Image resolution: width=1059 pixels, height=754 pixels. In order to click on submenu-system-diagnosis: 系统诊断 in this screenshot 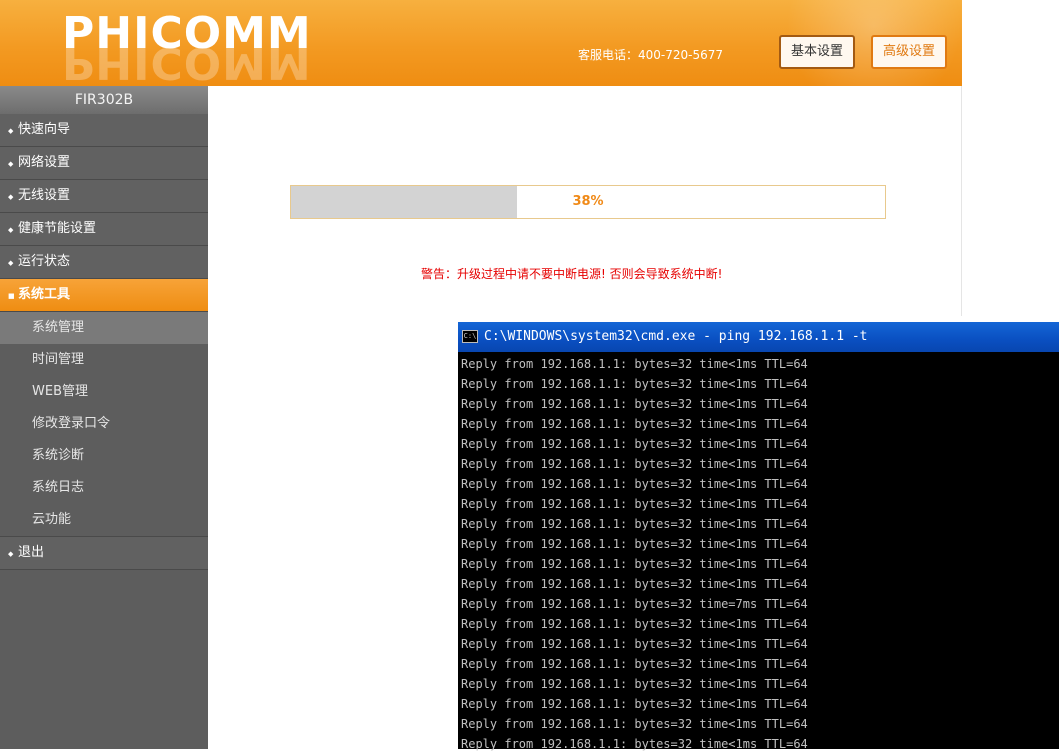, I will do `click(104, 456)`.